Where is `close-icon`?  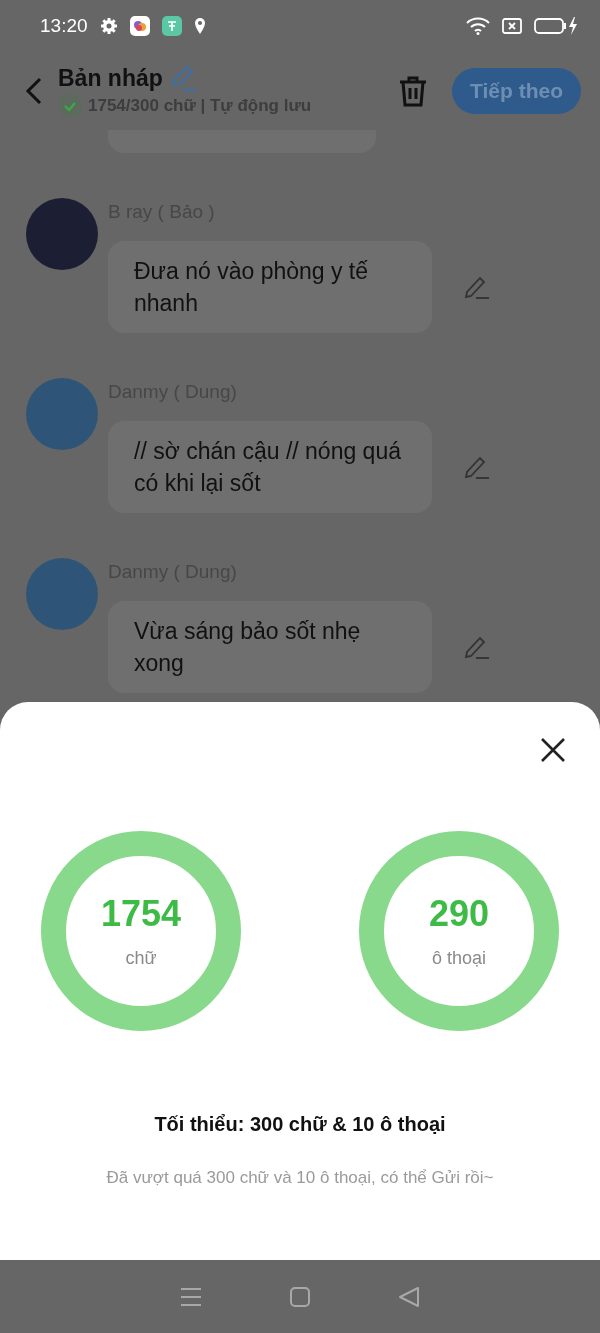 close-icon is located at coordinates (553, 750).